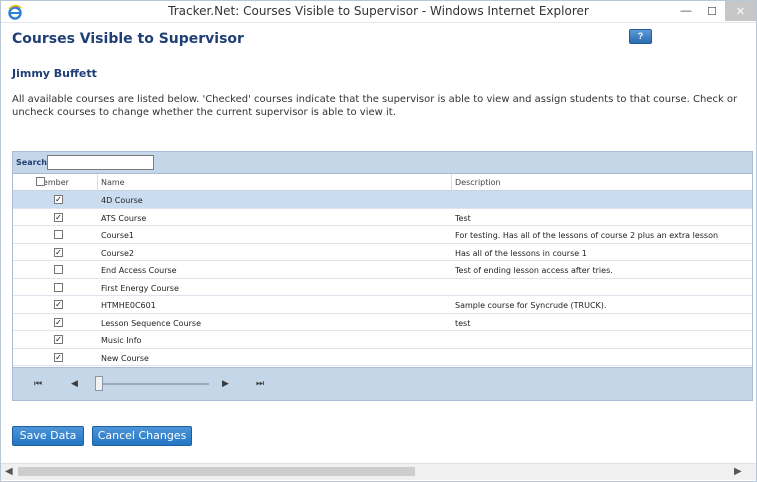 This screenshot has width=757, height=482. What do you see at coordinates (602, 182) in the screenshot?
I see `column-header-description: Description` at bounding box center [602, 182].